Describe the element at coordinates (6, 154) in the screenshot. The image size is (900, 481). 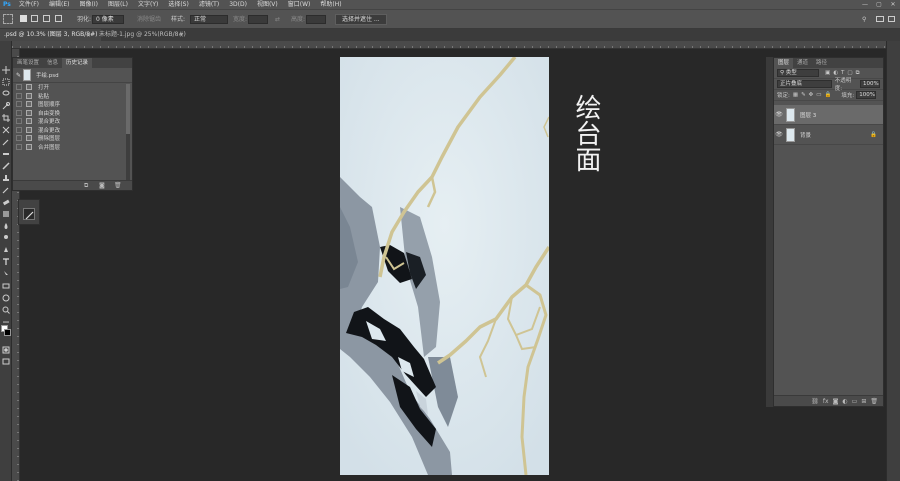
I see `healing-brush-tool-icon` at that location.